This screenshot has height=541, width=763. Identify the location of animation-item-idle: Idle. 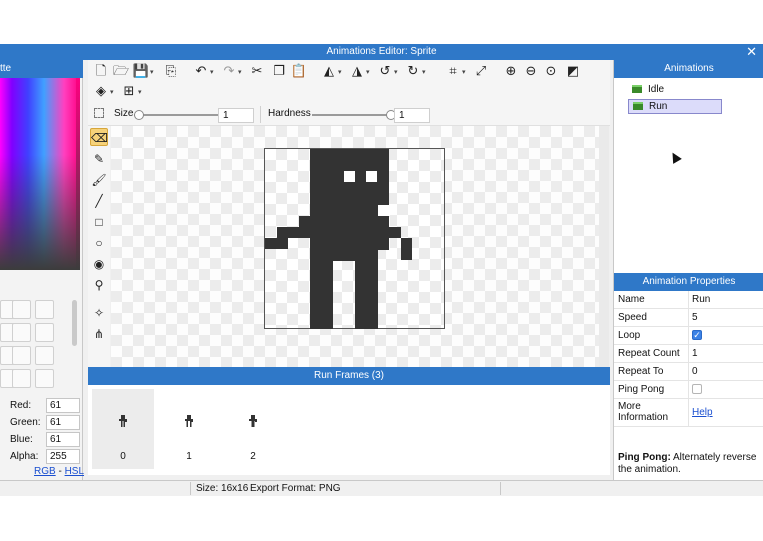
(675, 90).